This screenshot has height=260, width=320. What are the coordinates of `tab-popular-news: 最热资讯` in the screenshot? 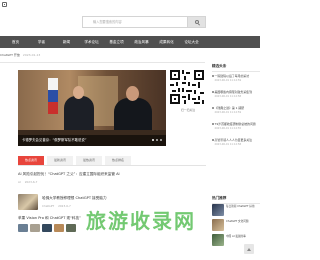 It's located at (89, 160).